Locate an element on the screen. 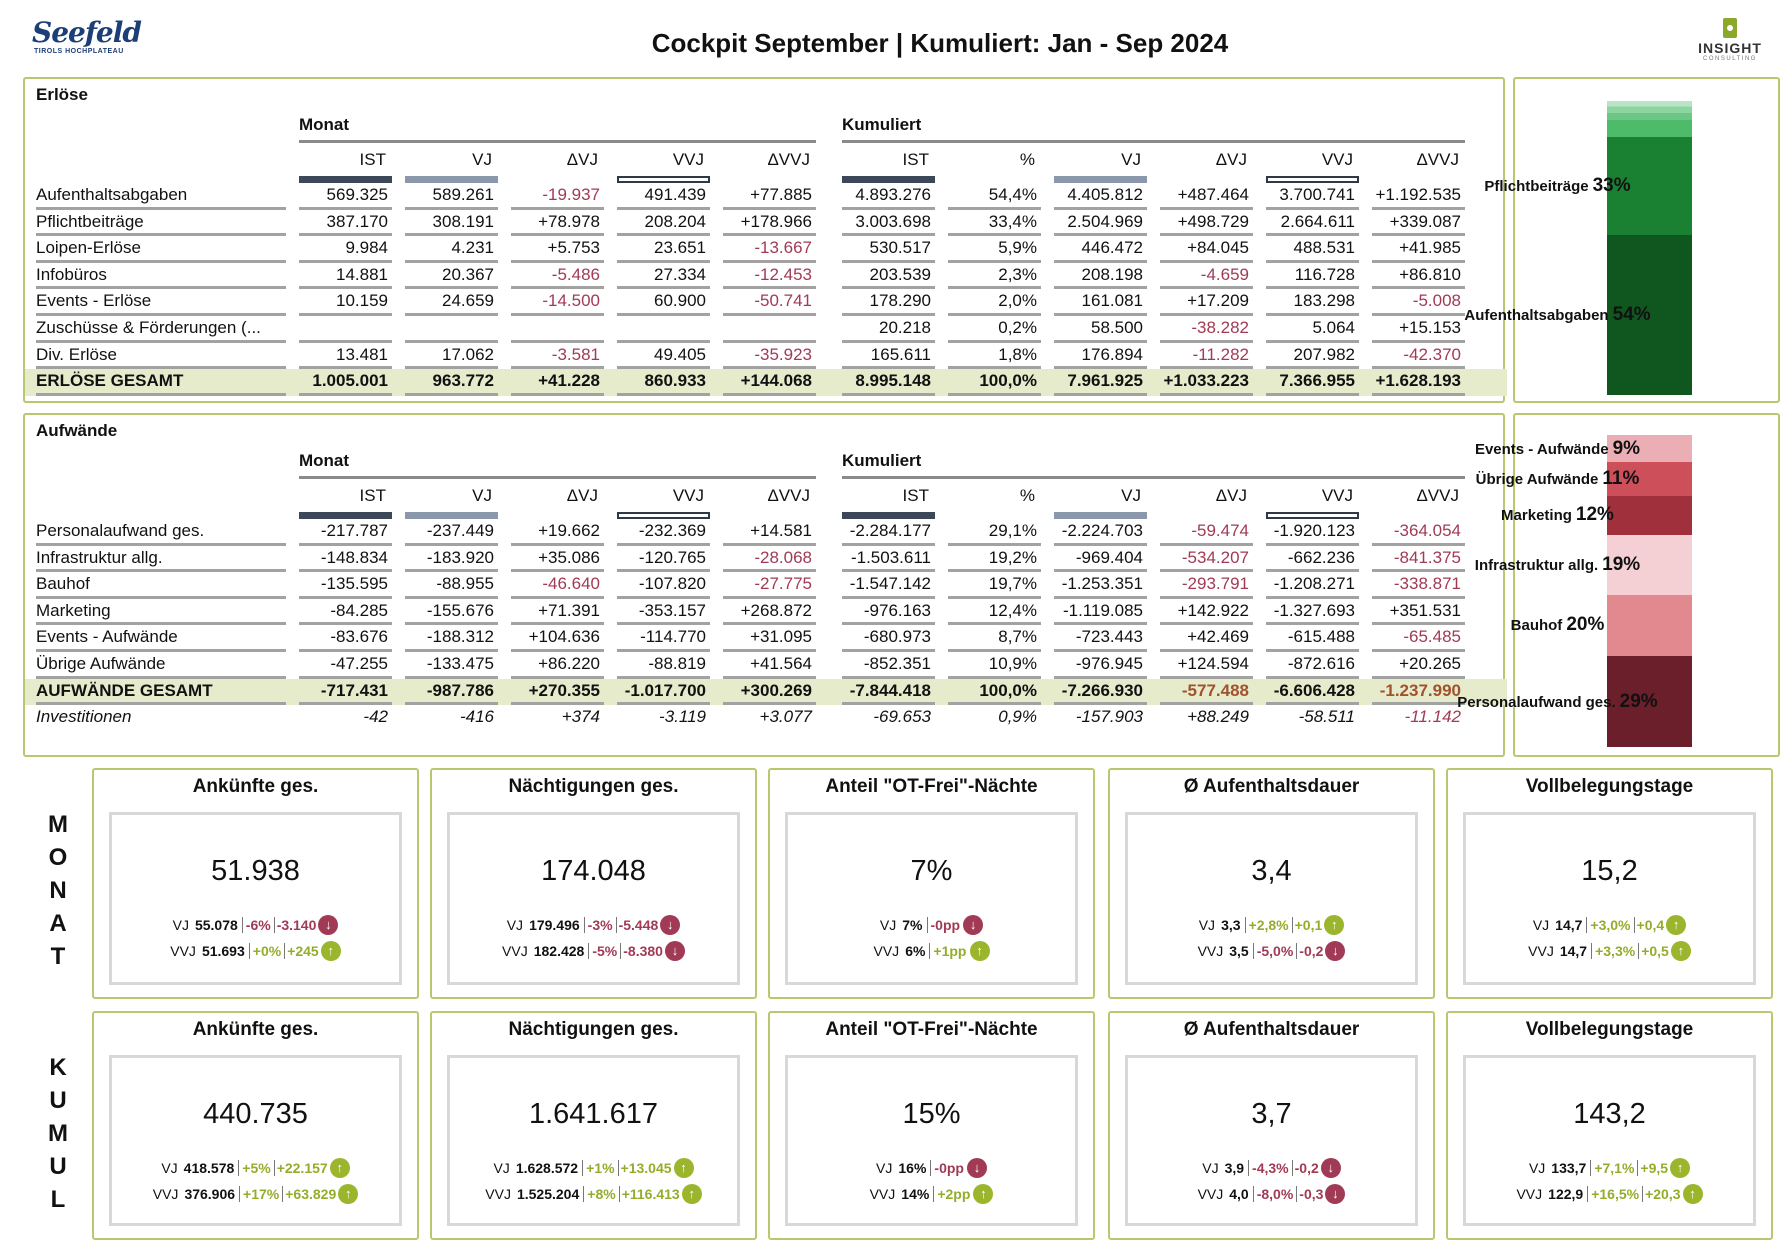 The height and width of the screenshot is (1246, 1788). column-header: VVJ is located at coordinates (1337, 159).